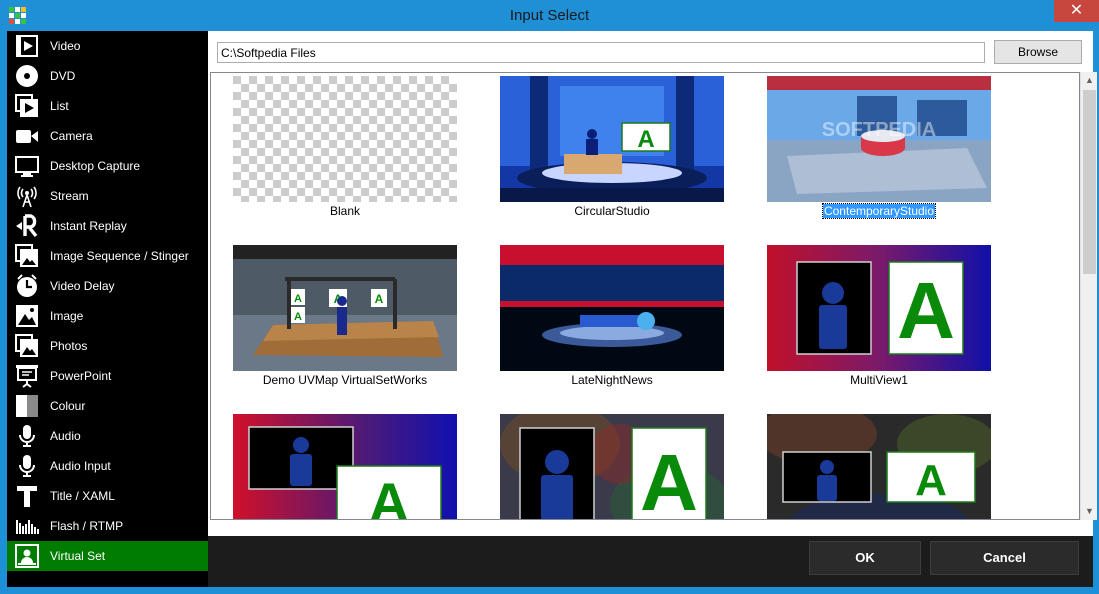 Image resolution: width=1099 pixels, height=594 pixels. I want to click on sidebar-item-image: Image, so click(107, 316).